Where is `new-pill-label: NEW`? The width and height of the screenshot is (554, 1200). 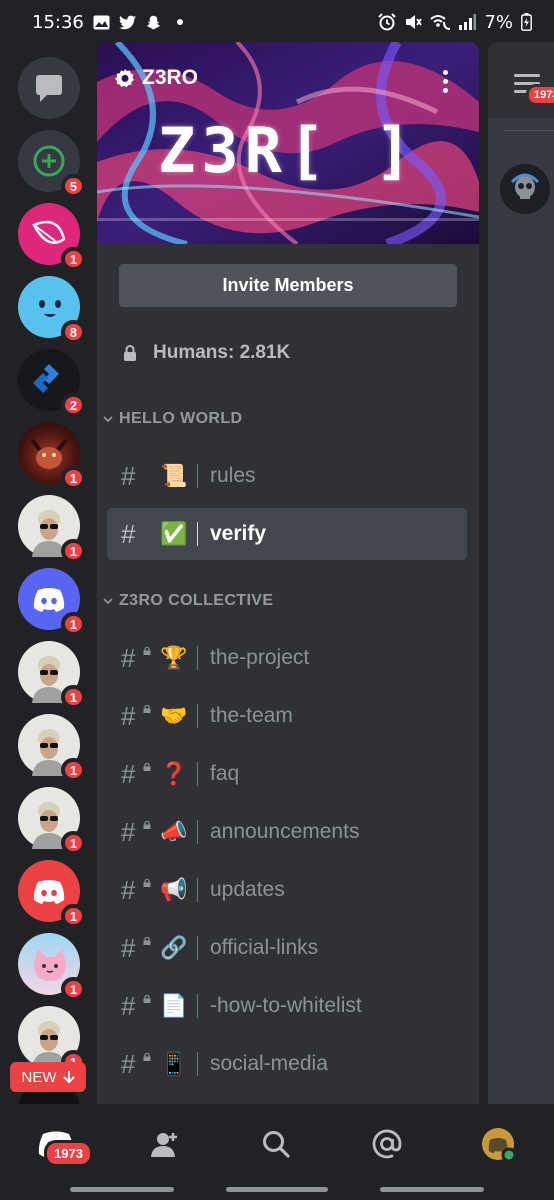 new-pill-label: NEW is located at coordinates (39, 1077).